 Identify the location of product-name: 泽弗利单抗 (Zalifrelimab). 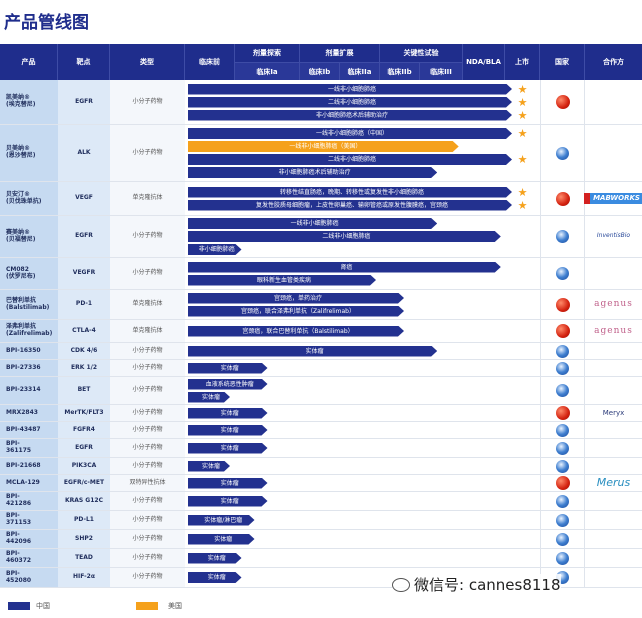
(29, 331).